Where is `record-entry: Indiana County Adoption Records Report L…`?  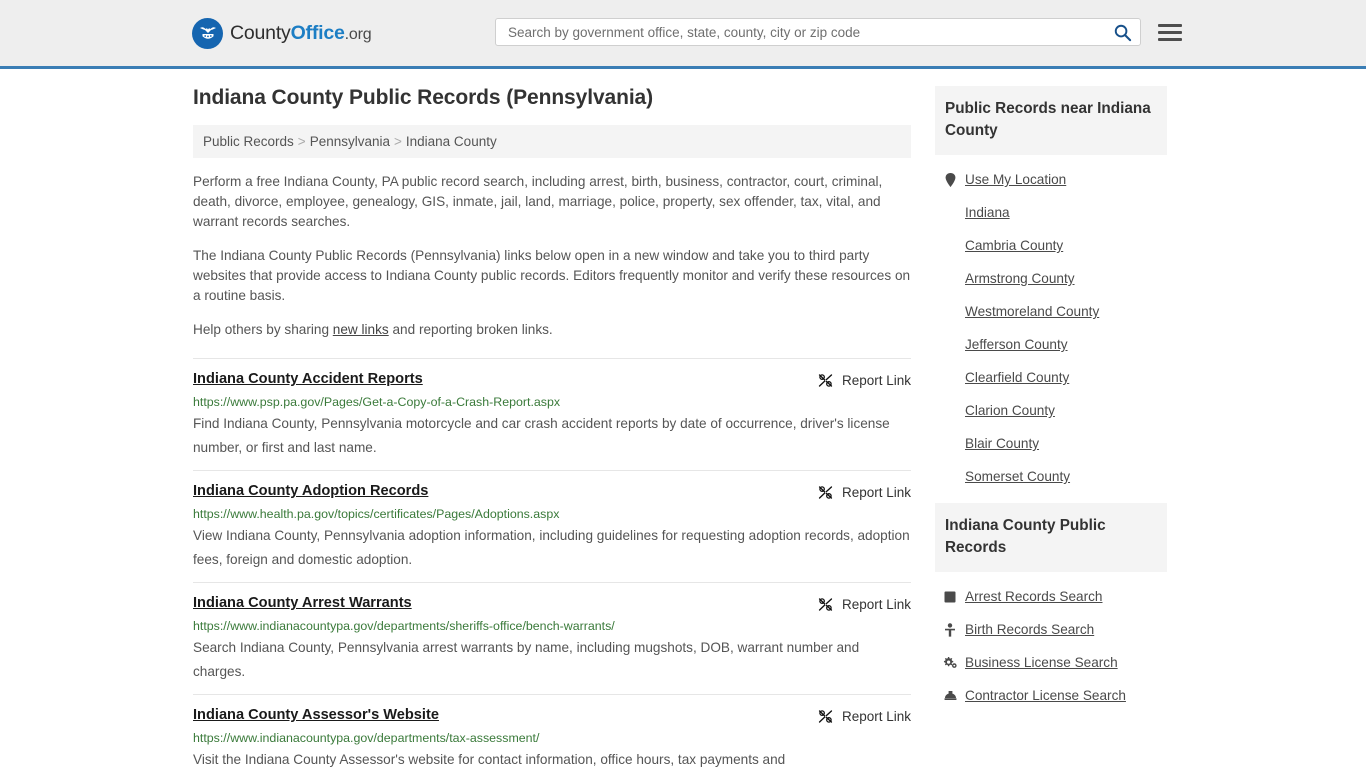
record-entry: Indiana County Adoption Records Report L… is located at coordinates (552, 526).